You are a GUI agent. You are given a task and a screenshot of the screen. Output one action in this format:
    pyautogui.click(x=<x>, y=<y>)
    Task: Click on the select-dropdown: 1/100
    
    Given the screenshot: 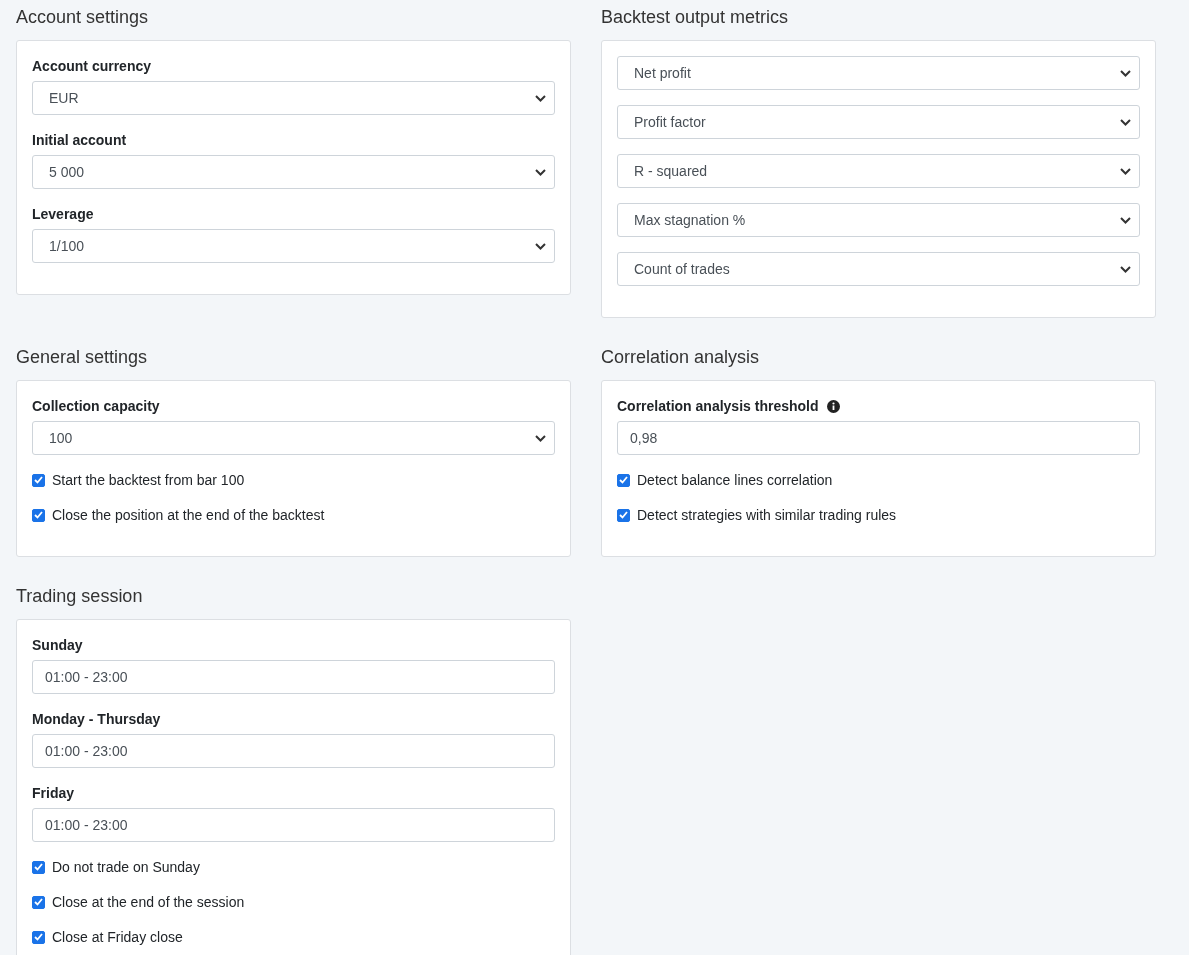 What is the action you would take?
    pyautogui.click(x=293, y=246)
    